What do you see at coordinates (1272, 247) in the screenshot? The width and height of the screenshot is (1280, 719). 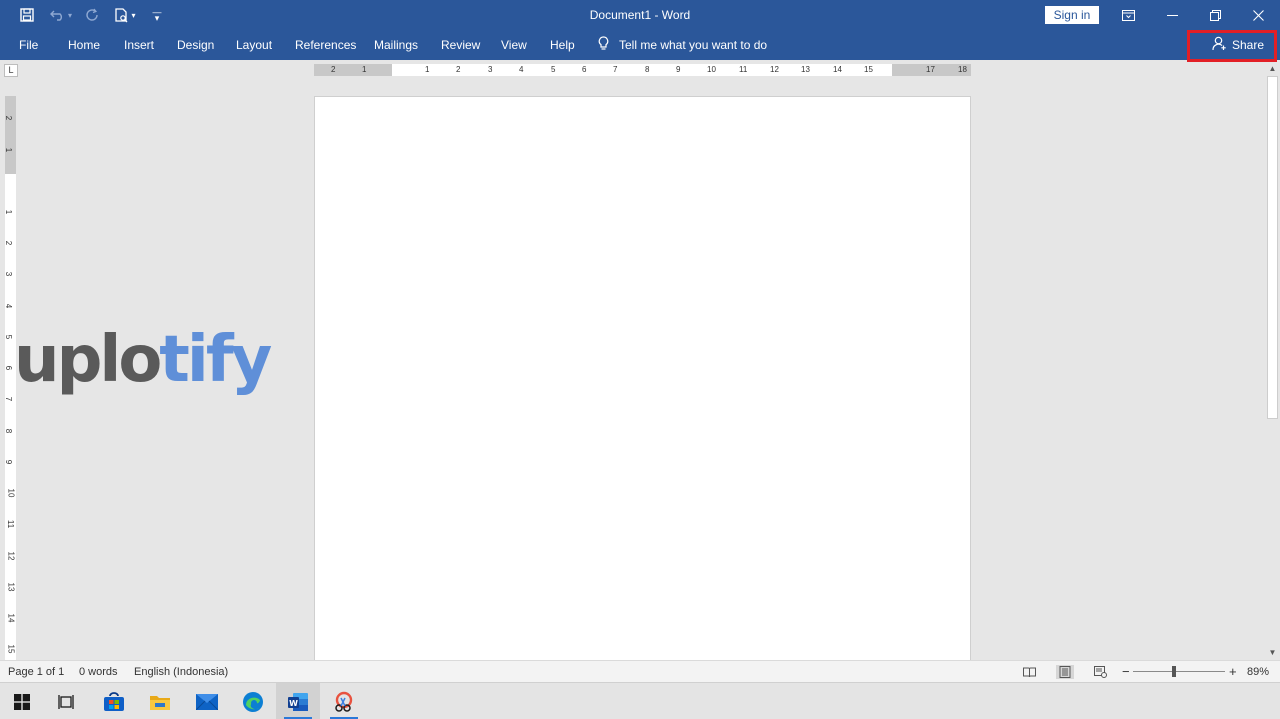 I see `scroll-thumb` at bounding box center [1272, 247].